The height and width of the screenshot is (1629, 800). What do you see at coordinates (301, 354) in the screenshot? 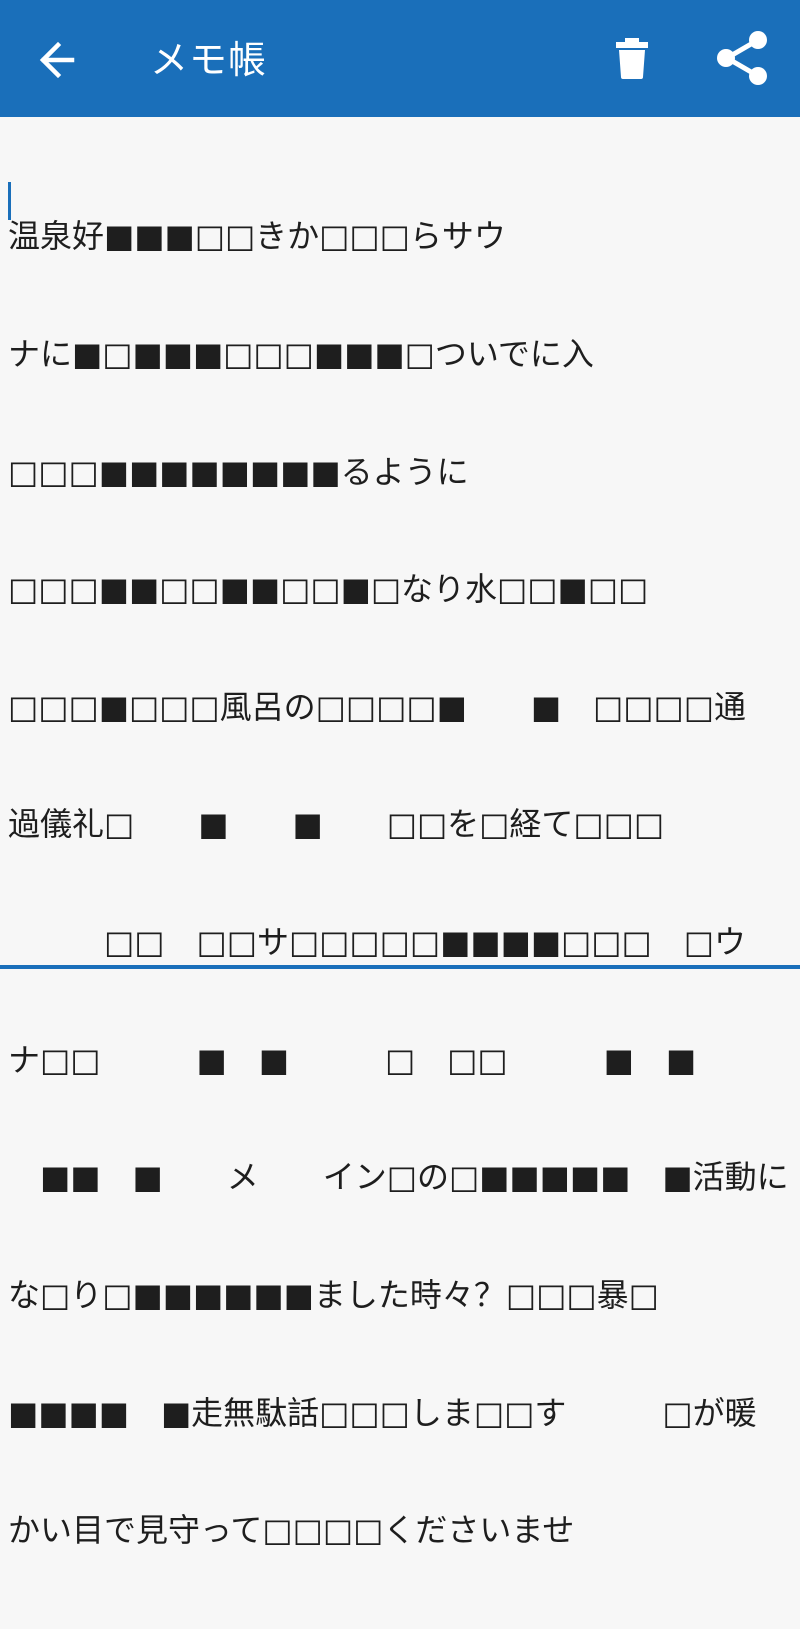
I see `note-line: ナに■□■■■□□□■■■□ついでに入` at bounding box center [301, 354].